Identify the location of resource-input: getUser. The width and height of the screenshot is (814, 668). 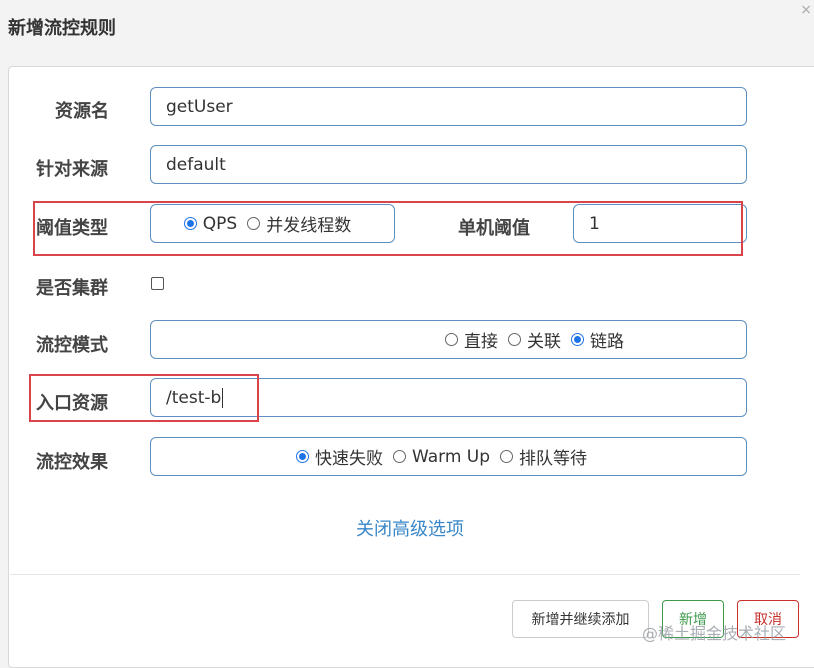
(448, 106).